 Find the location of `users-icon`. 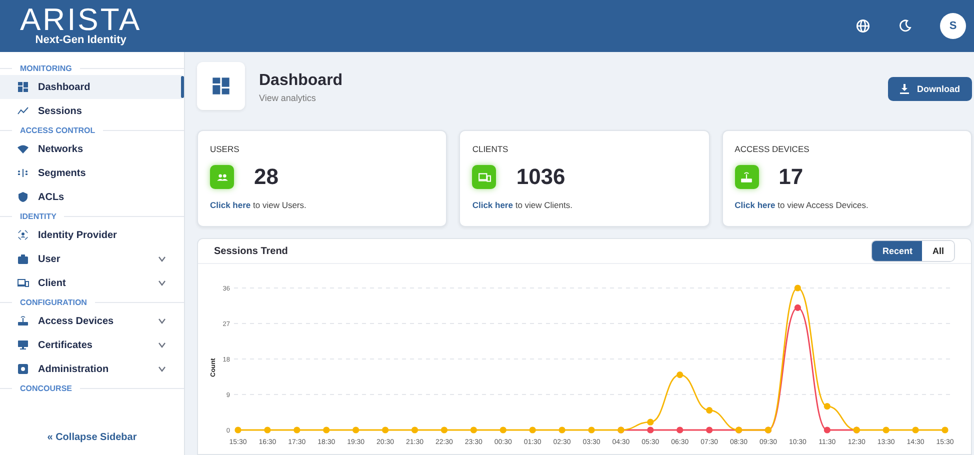

users-icon is located at coordinates (222, 177).